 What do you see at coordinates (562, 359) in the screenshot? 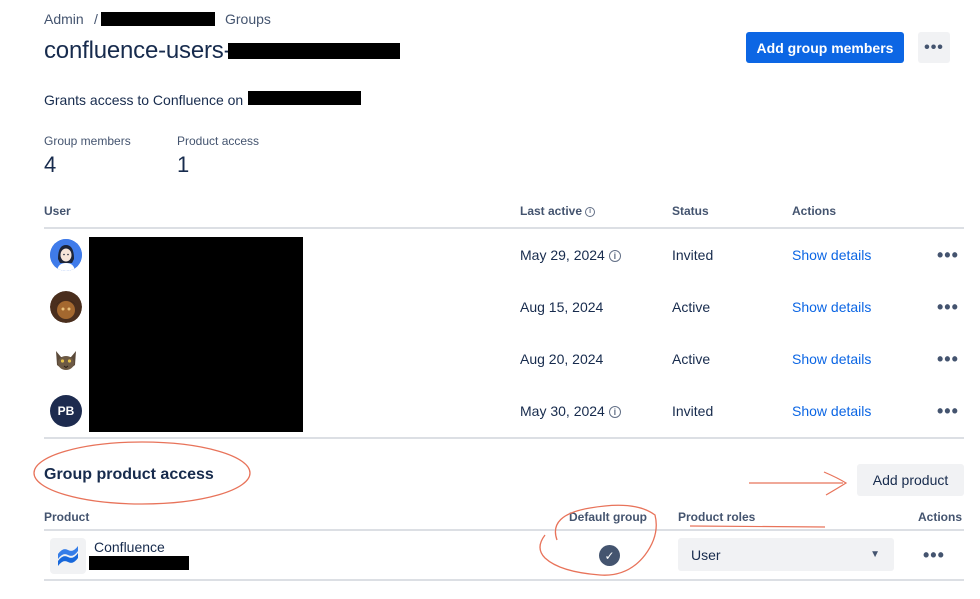
I see `last-active-cell: Aug 20, 2024` at bounding box center [562, 359].